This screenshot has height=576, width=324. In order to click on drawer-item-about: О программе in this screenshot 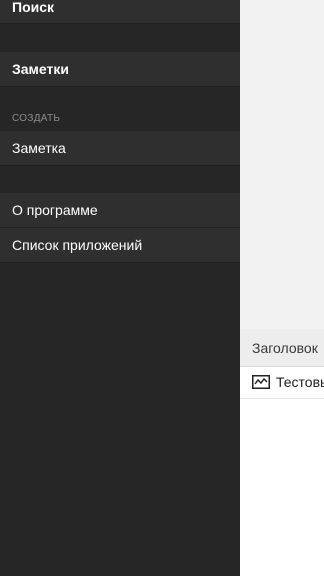, I will do `click(120, 210)`.